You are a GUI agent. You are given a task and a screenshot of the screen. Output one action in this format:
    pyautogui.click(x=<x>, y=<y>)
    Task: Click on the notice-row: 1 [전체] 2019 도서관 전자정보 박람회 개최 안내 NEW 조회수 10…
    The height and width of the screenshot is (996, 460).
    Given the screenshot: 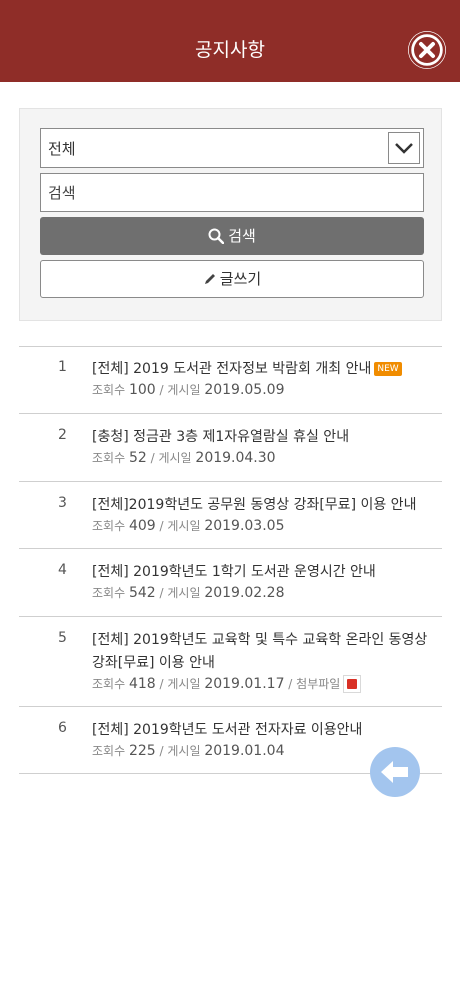 What is the action you would take?
    pyautogui.click(x=230, y=380)
    